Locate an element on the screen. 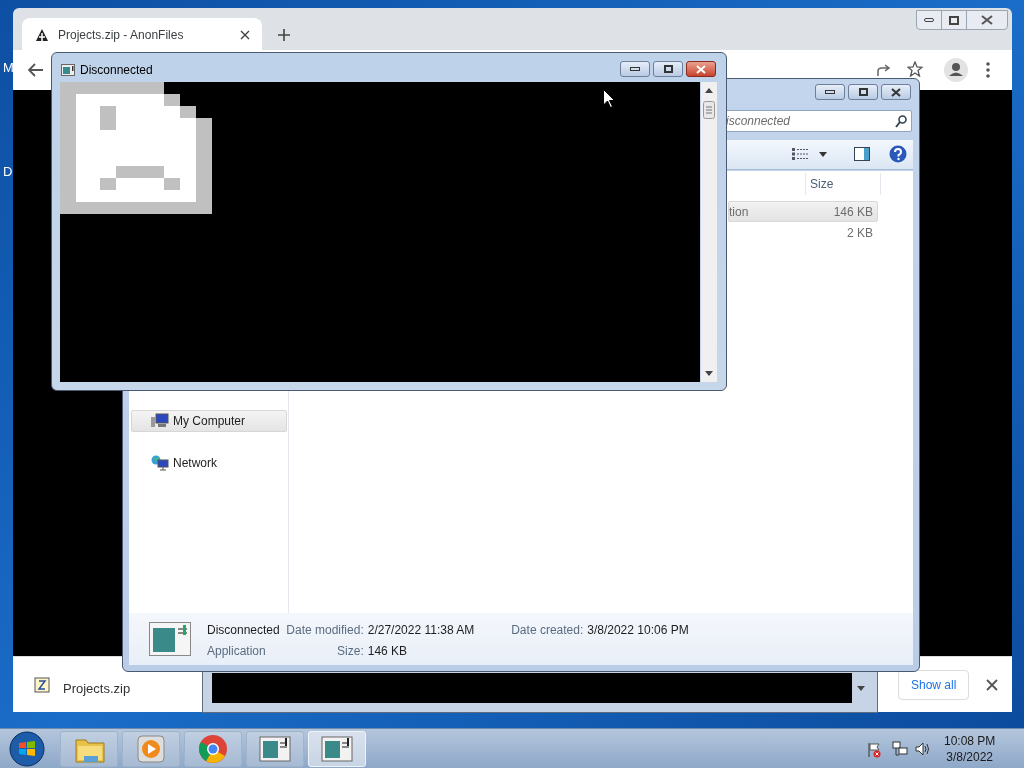 The height and width of the screenshot is (768, 1024). scrollbar is located at coordinates (709, 232).